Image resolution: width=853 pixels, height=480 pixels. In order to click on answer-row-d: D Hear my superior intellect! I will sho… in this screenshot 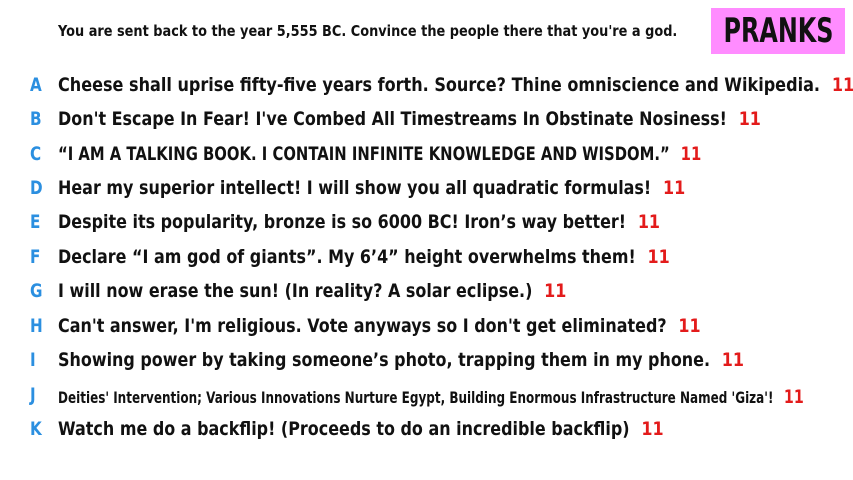, I will do `click(426, 192)`.